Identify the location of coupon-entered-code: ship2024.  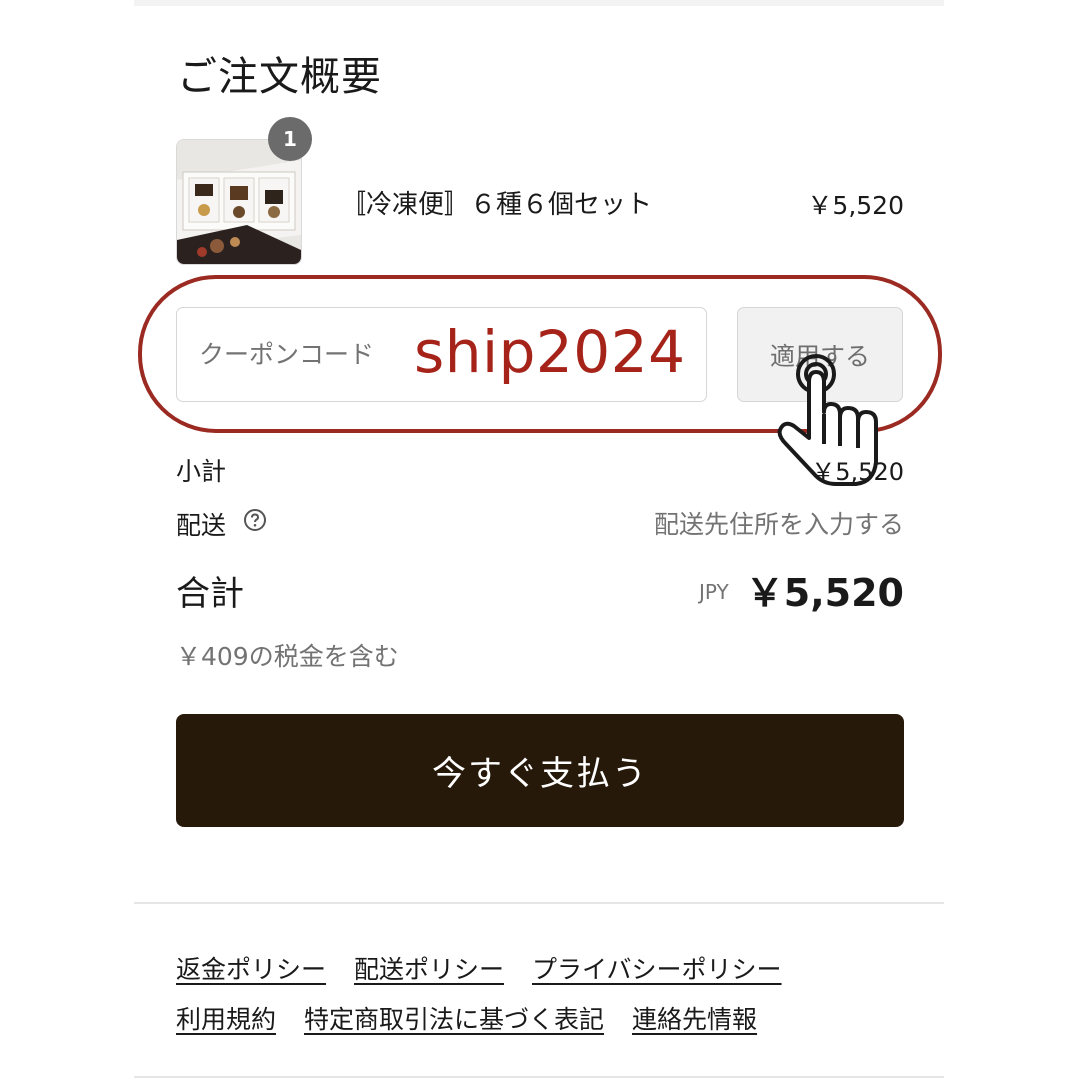
(550, 352).